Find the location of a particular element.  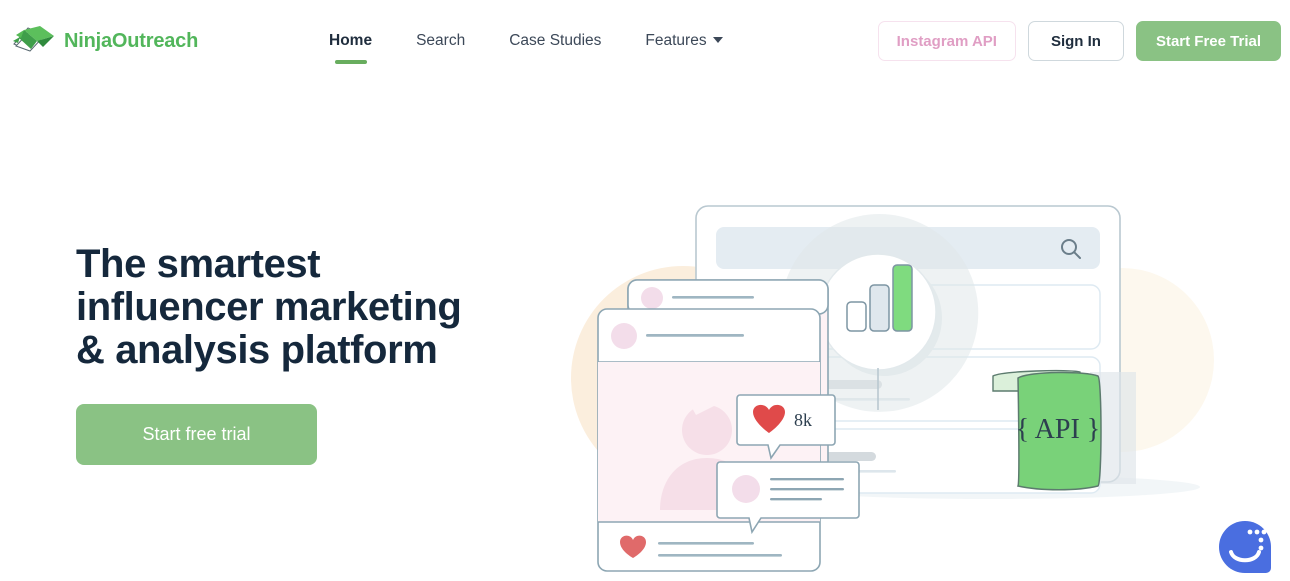

like-count-label: 8k is located at coordinates (803, 420).